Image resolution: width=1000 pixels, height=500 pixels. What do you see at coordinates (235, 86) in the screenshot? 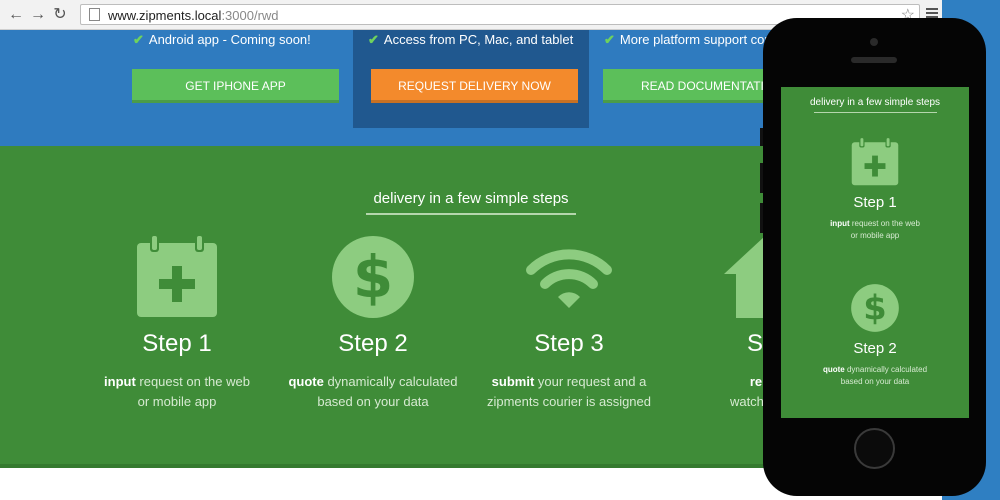
I see `get-iphone-app-button: GET IPHONE APP` at bounding box center [235, 86].